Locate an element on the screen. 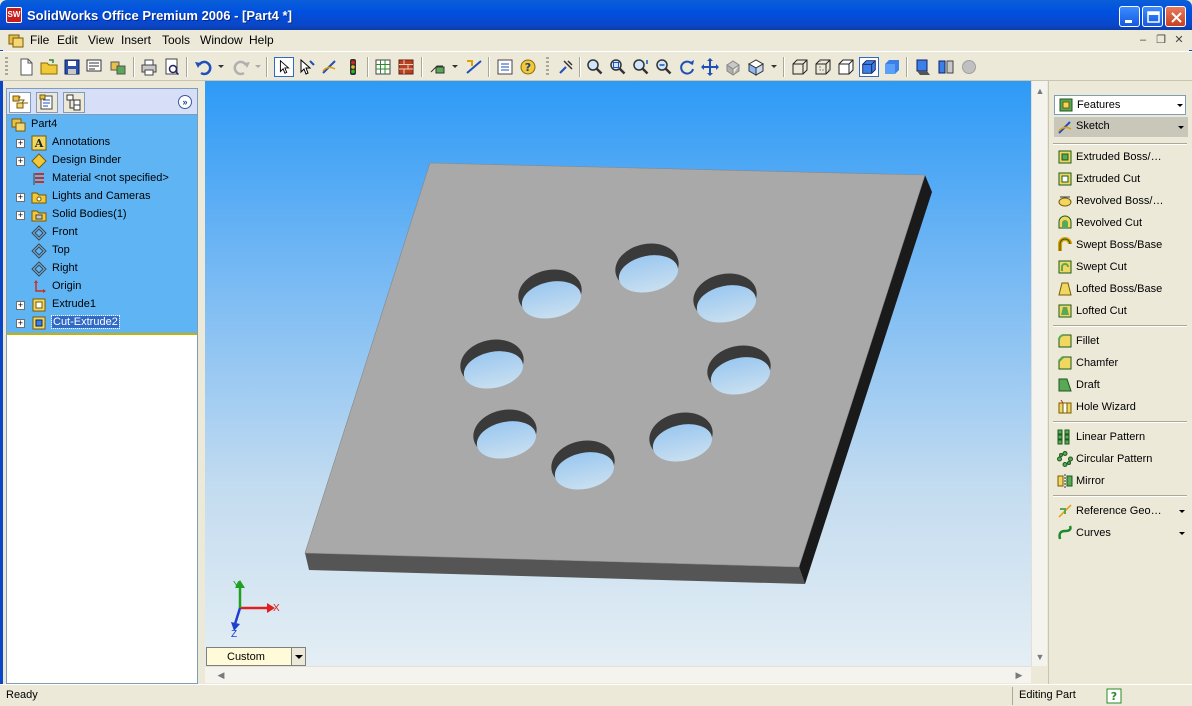 Image resolution: width=1192 pixels, height=706 pixels. 3d-drawing-view-icon is located at coordinates (733, 67).